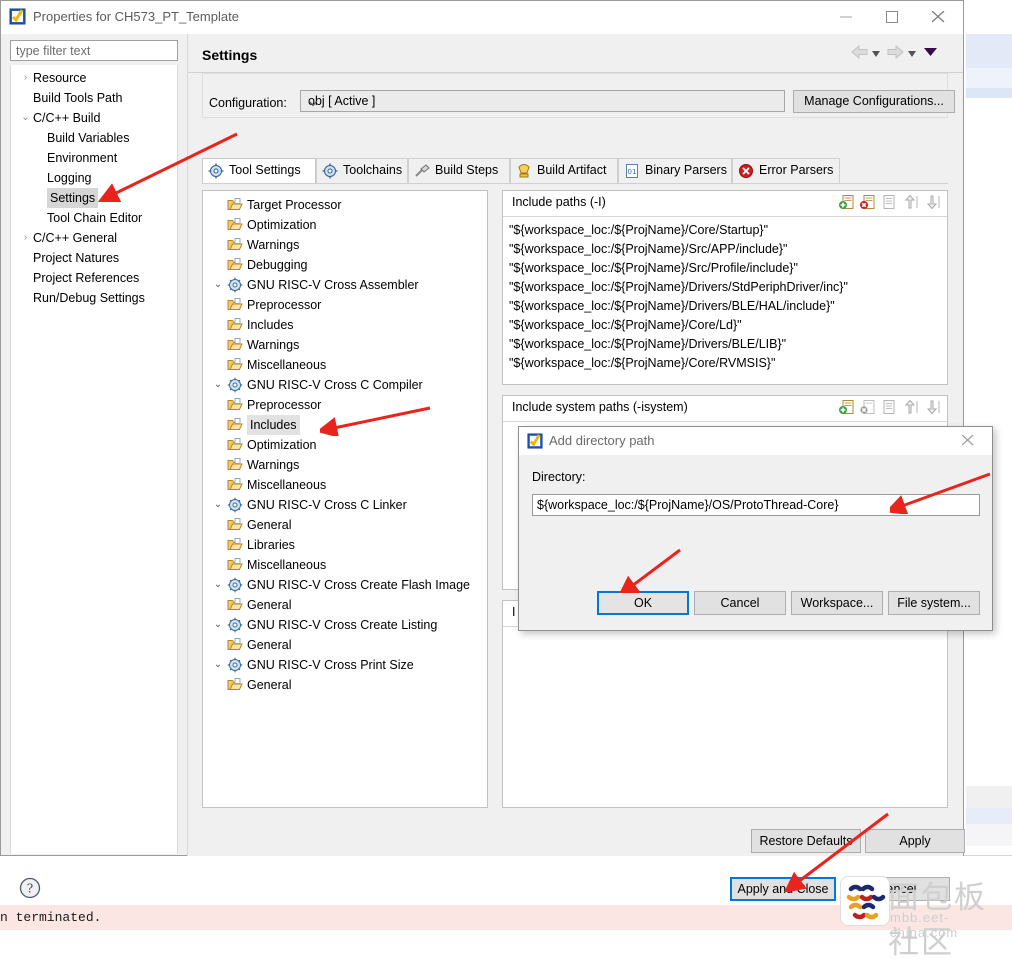  Describe the element at coordinates (248, 103) in the screenshot. I see `configuration-label: Configuration:` at that location.